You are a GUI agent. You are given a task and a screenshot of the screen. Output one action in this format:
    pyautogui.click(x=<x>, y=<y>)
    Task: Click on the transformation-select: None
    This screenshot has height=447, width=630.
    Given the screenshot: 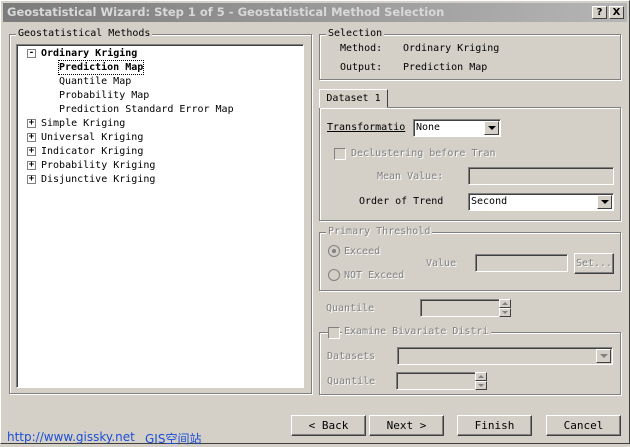 What is the action you would take?
    pyautogui.click(x=457, y=128)
    